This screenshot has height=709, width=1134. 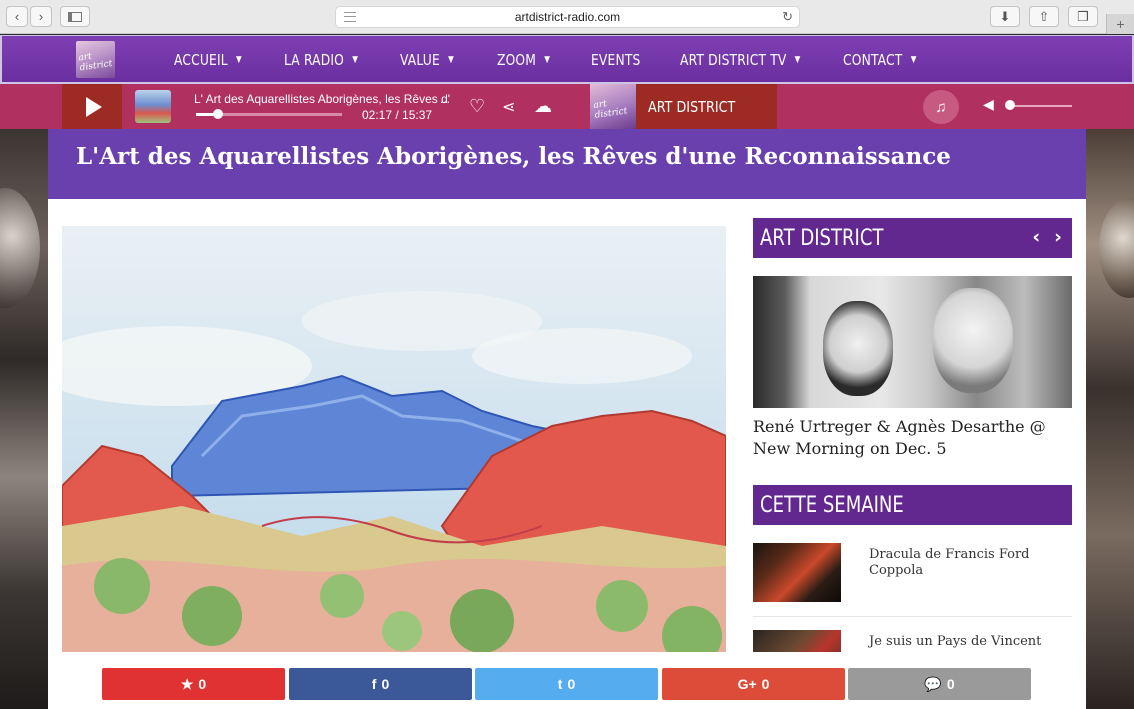 What do you see at coordinates (858, 348) in the screenshot?
I see `portrait-woman` at bounding box center [858, 348].